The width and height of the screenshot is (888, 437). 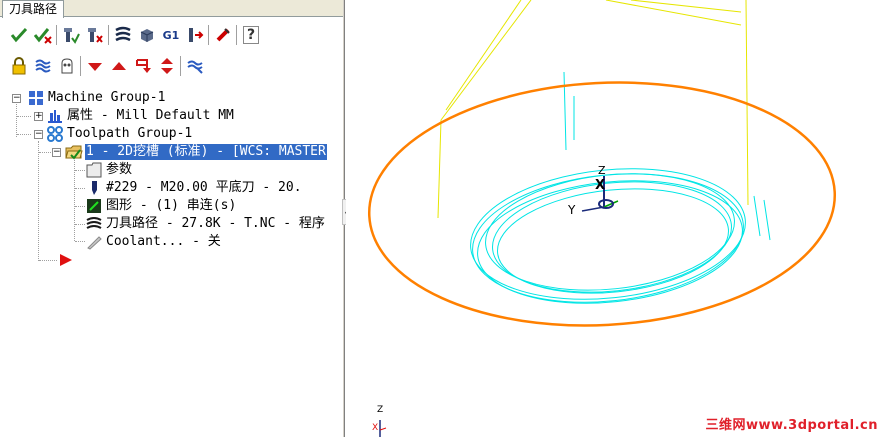 I want to click on operations-toolbar: G1 ?, so click(x=172, y=35).